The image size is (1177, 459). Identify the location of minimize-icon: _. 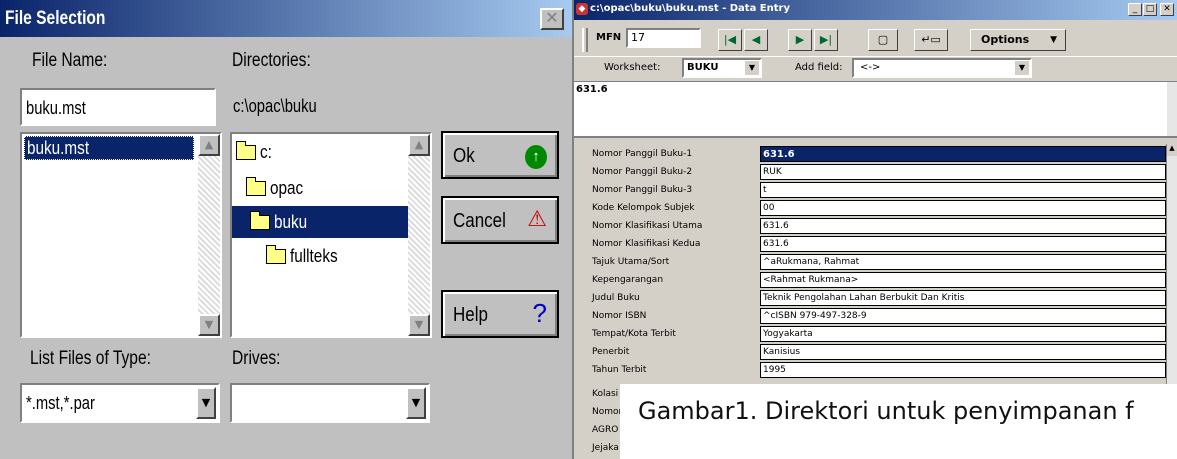
(1135, 9).